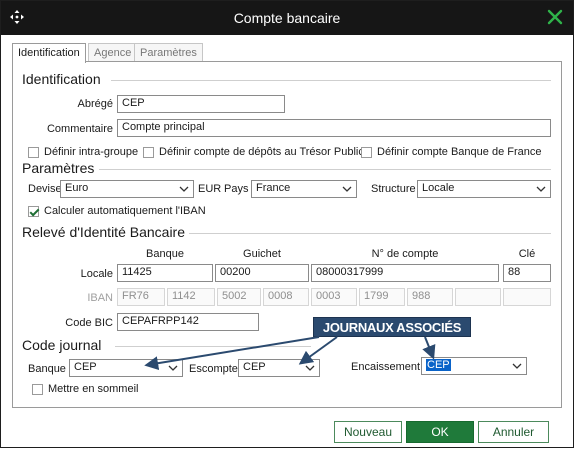 The image size is (574, 449). I want to click on bic-input: CEPAFRPP142, so click(188, 322).